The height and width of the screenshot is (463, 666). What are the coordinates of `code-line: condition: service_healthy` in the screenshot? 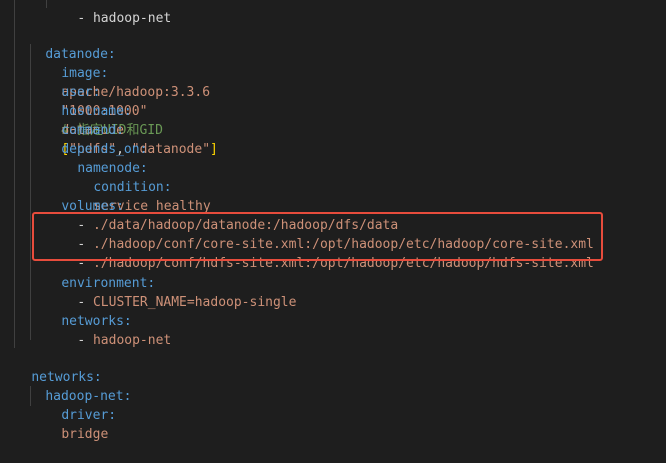 It's located at (136, 186).